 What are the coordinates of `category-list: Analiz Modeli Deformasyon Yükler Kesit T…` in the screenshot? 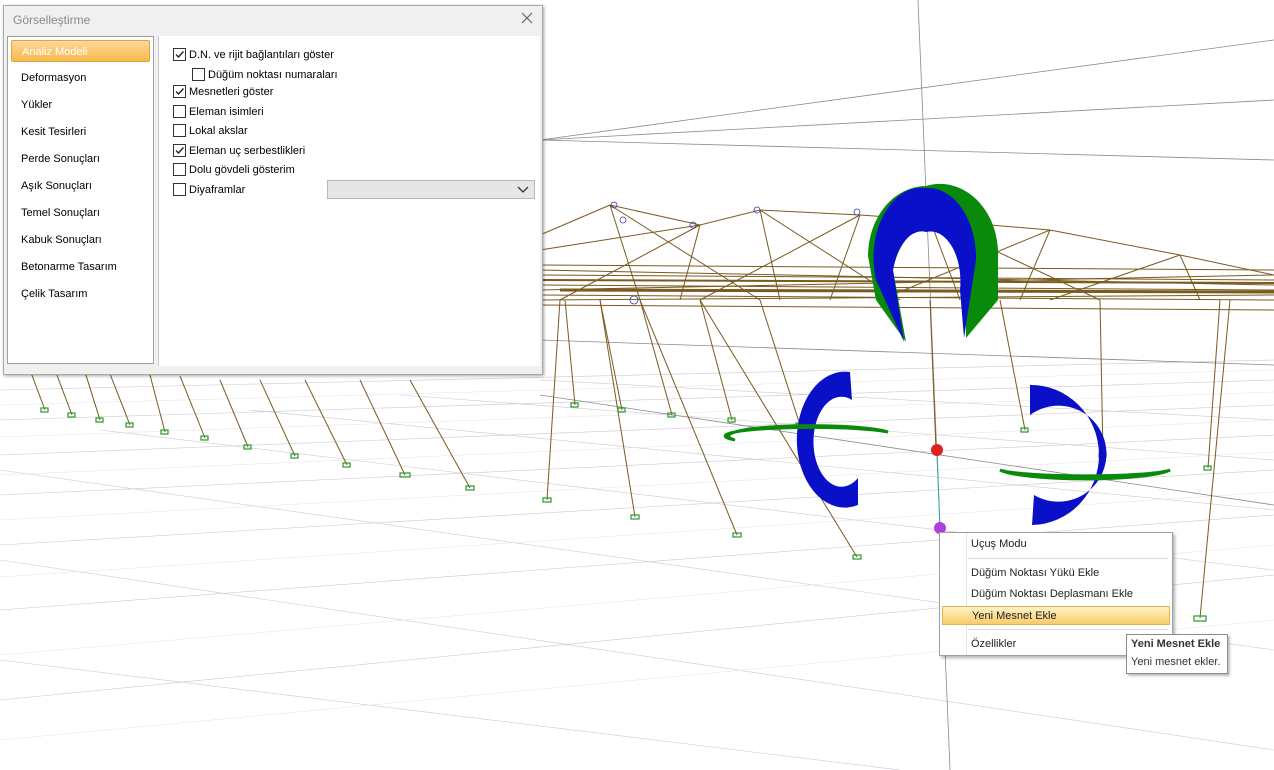 It's located at (80, 200).